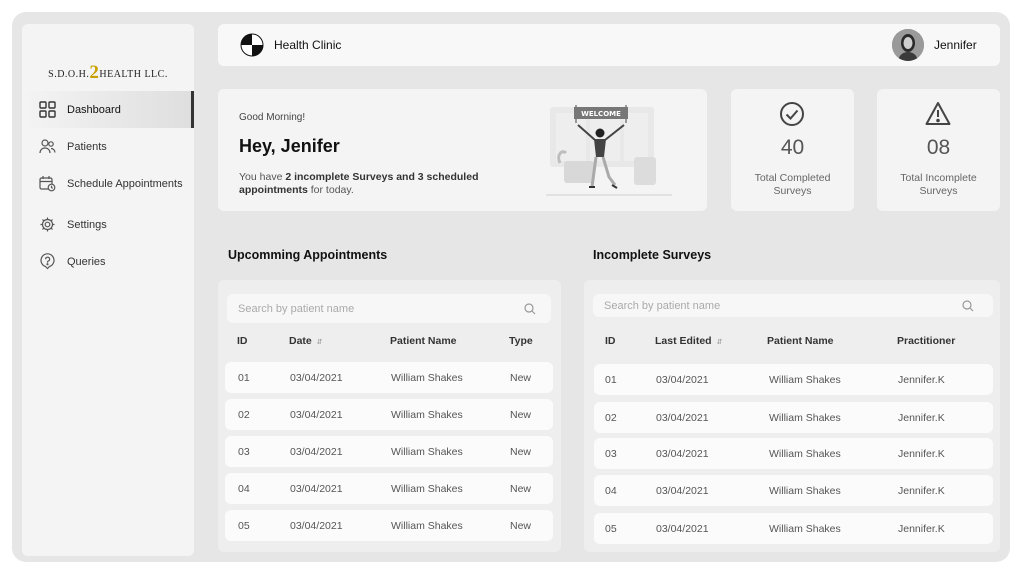  I want to click on check-circle-icon, so click(792, 114).